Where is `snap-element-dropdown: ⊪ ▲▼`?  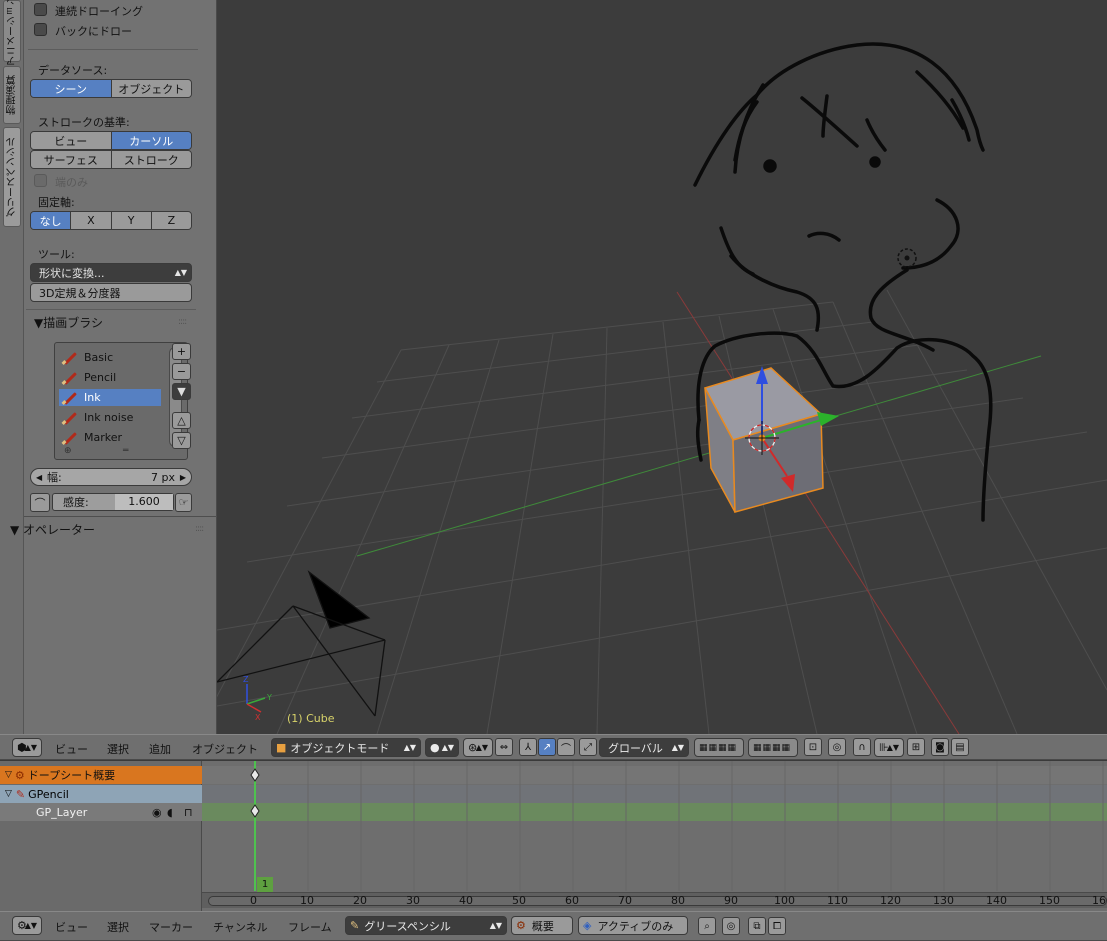 snap-element-dropdown: ⊪ ▲▼ is located at coordinates (889, 747).